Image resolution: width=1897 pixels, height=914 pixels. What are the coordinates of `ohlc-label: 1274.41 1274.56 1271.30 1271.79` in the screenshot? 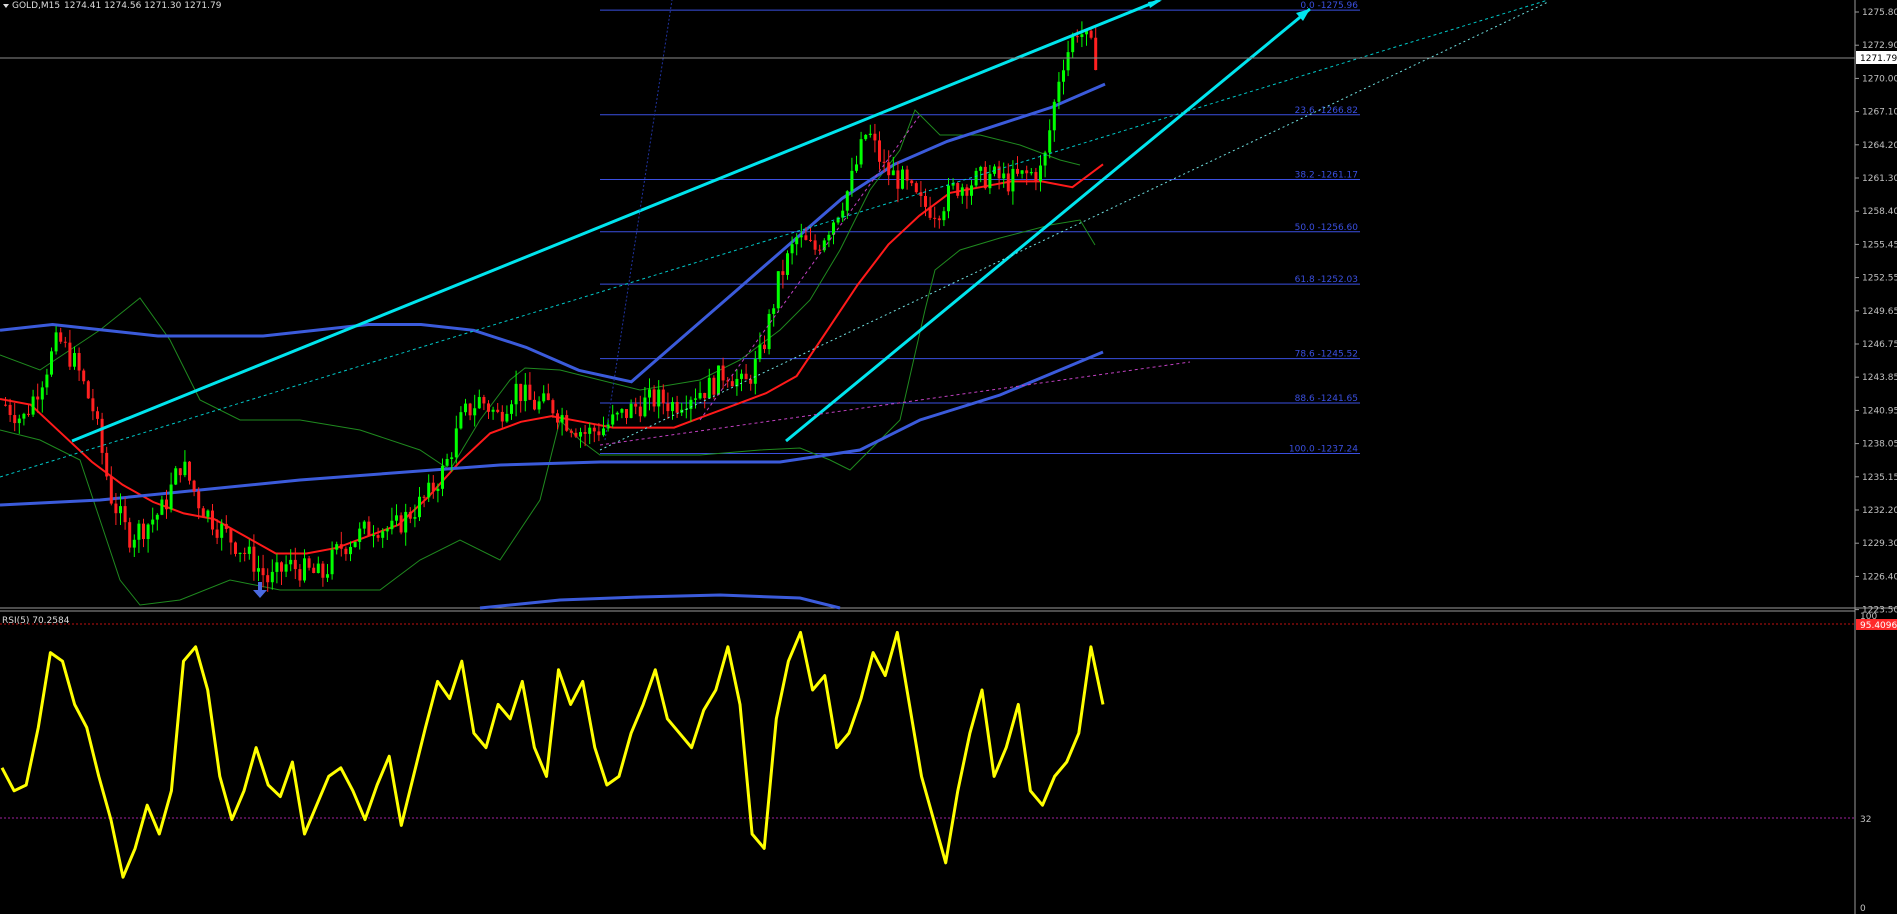 It's located at (143, 6).